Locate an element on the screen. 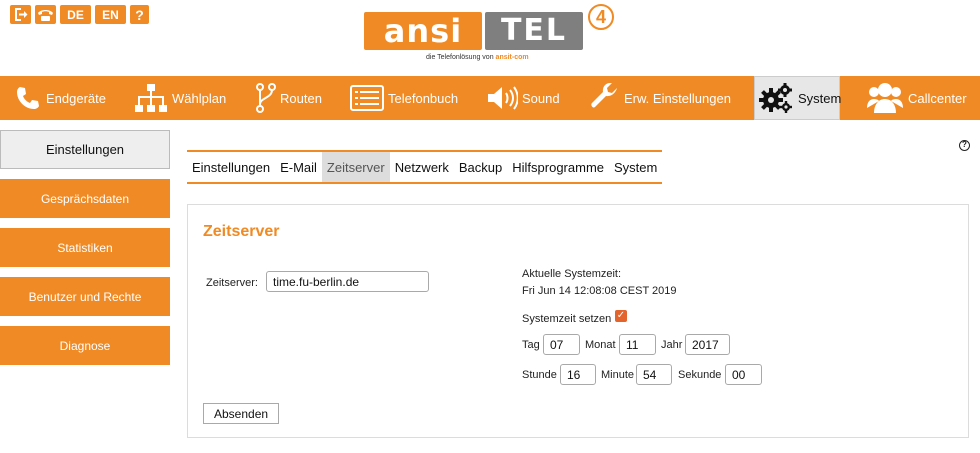 The width and height of the screenshot is (980, 453). nav-item-waehlplan: Wählplan is located at coordinates (184, 98).